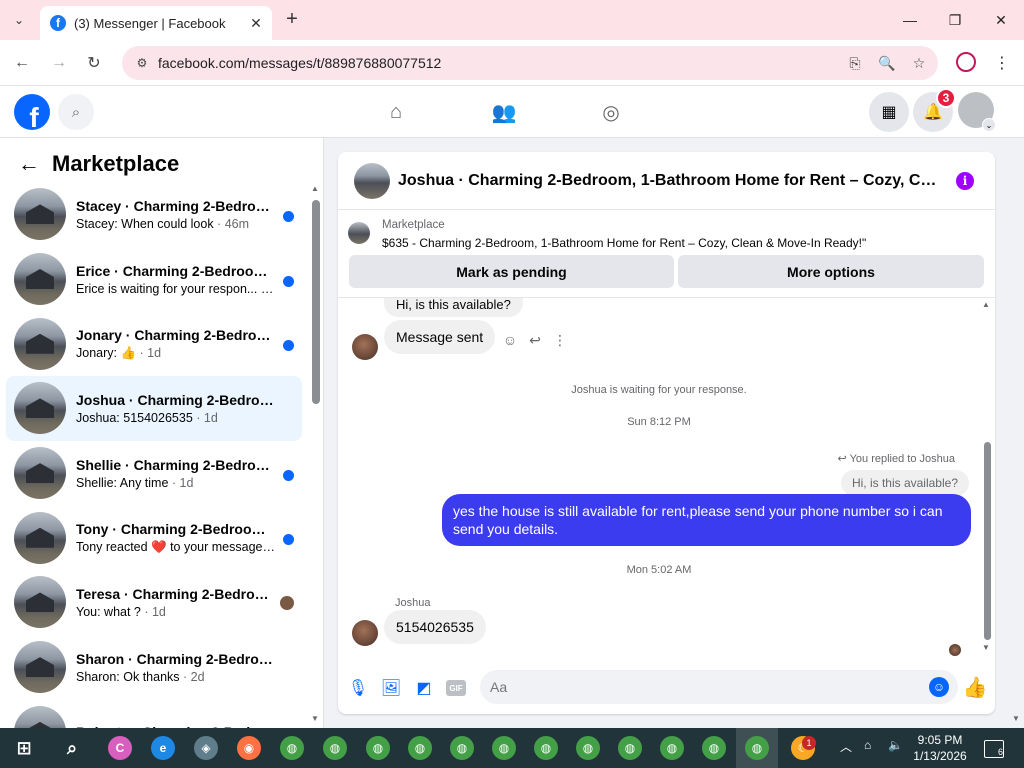 The height and width of the screenshot is (768, 1024). What do you see at coordinates (456, 688) in the screenshot?
I see `gif-icon: GIF` at bounding box center [456, 688].